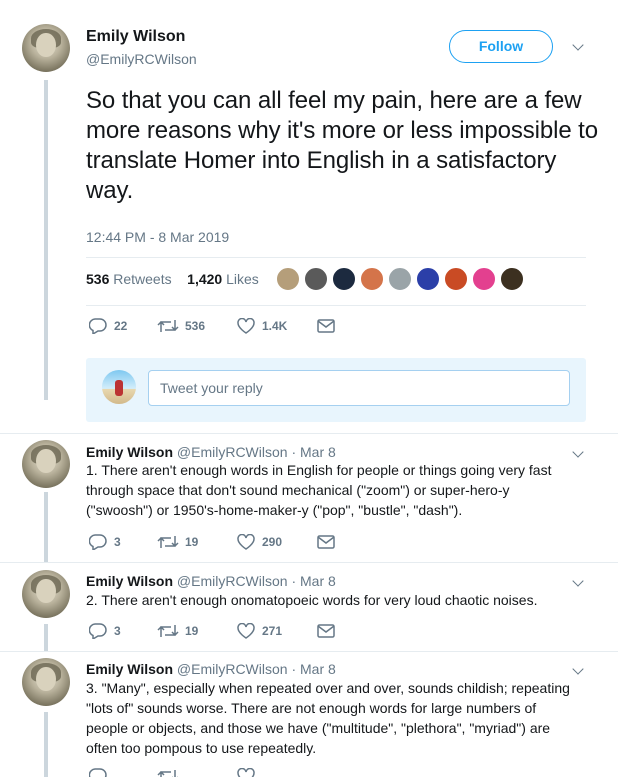 The image size is (618, 777). Describe the element at coordinates (119, 387) in the screenshot. I see `user-avatar` at that location.